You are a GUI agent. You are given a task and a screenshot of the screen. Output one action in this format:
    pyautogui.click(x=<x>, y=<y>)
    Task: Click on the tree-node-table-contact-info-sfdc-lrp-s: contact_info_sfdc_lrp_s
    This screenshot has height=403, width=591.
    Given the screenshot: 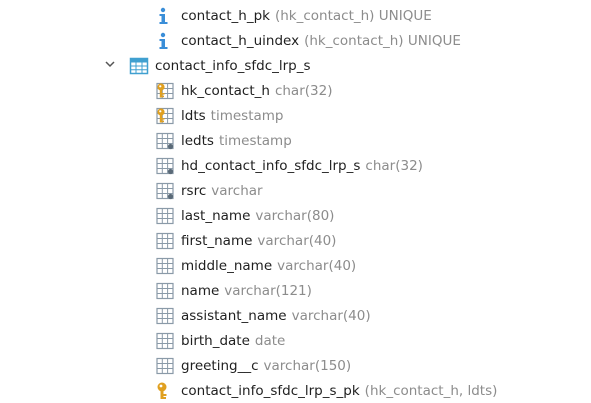 What is the action you would take?
    pyautogui.click(x=220, y=65)
    